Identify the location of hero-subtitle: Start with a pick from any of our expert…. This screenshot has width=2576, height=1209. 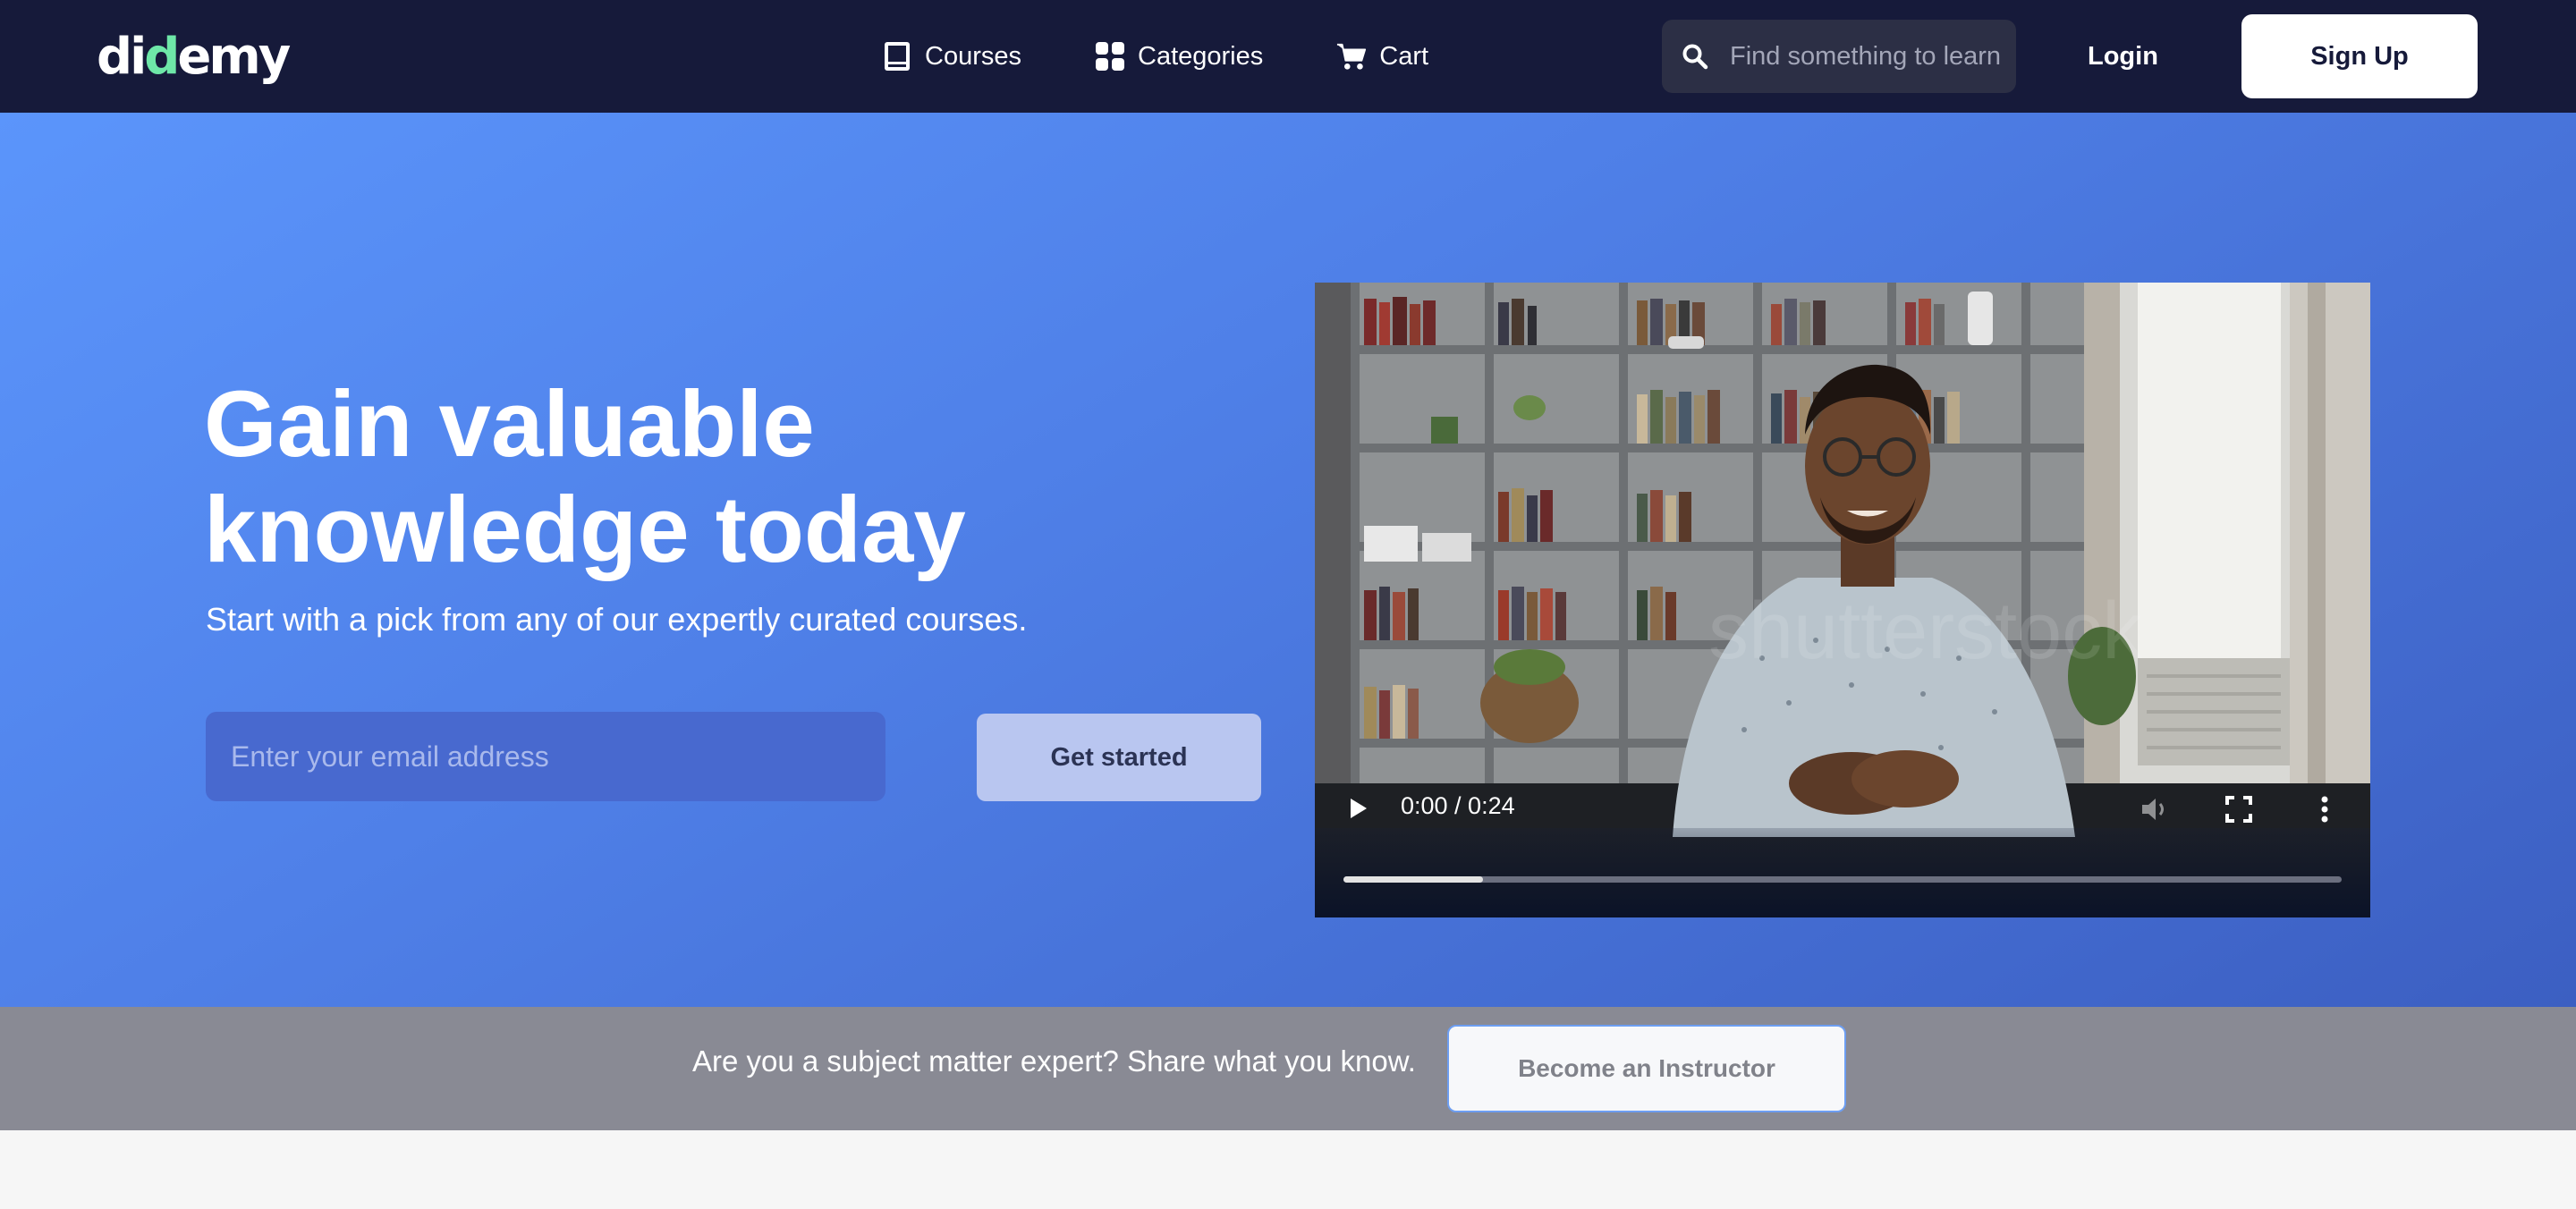
(617, 619).